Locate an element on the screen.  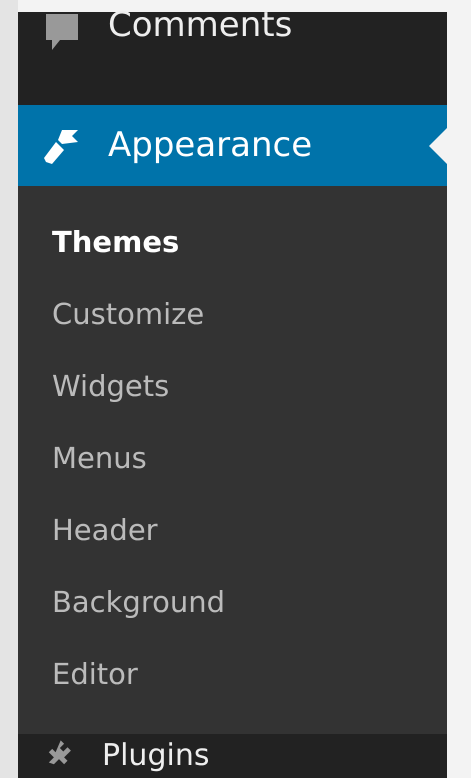
submenu-item: Header is located at coordinates (232, 530).